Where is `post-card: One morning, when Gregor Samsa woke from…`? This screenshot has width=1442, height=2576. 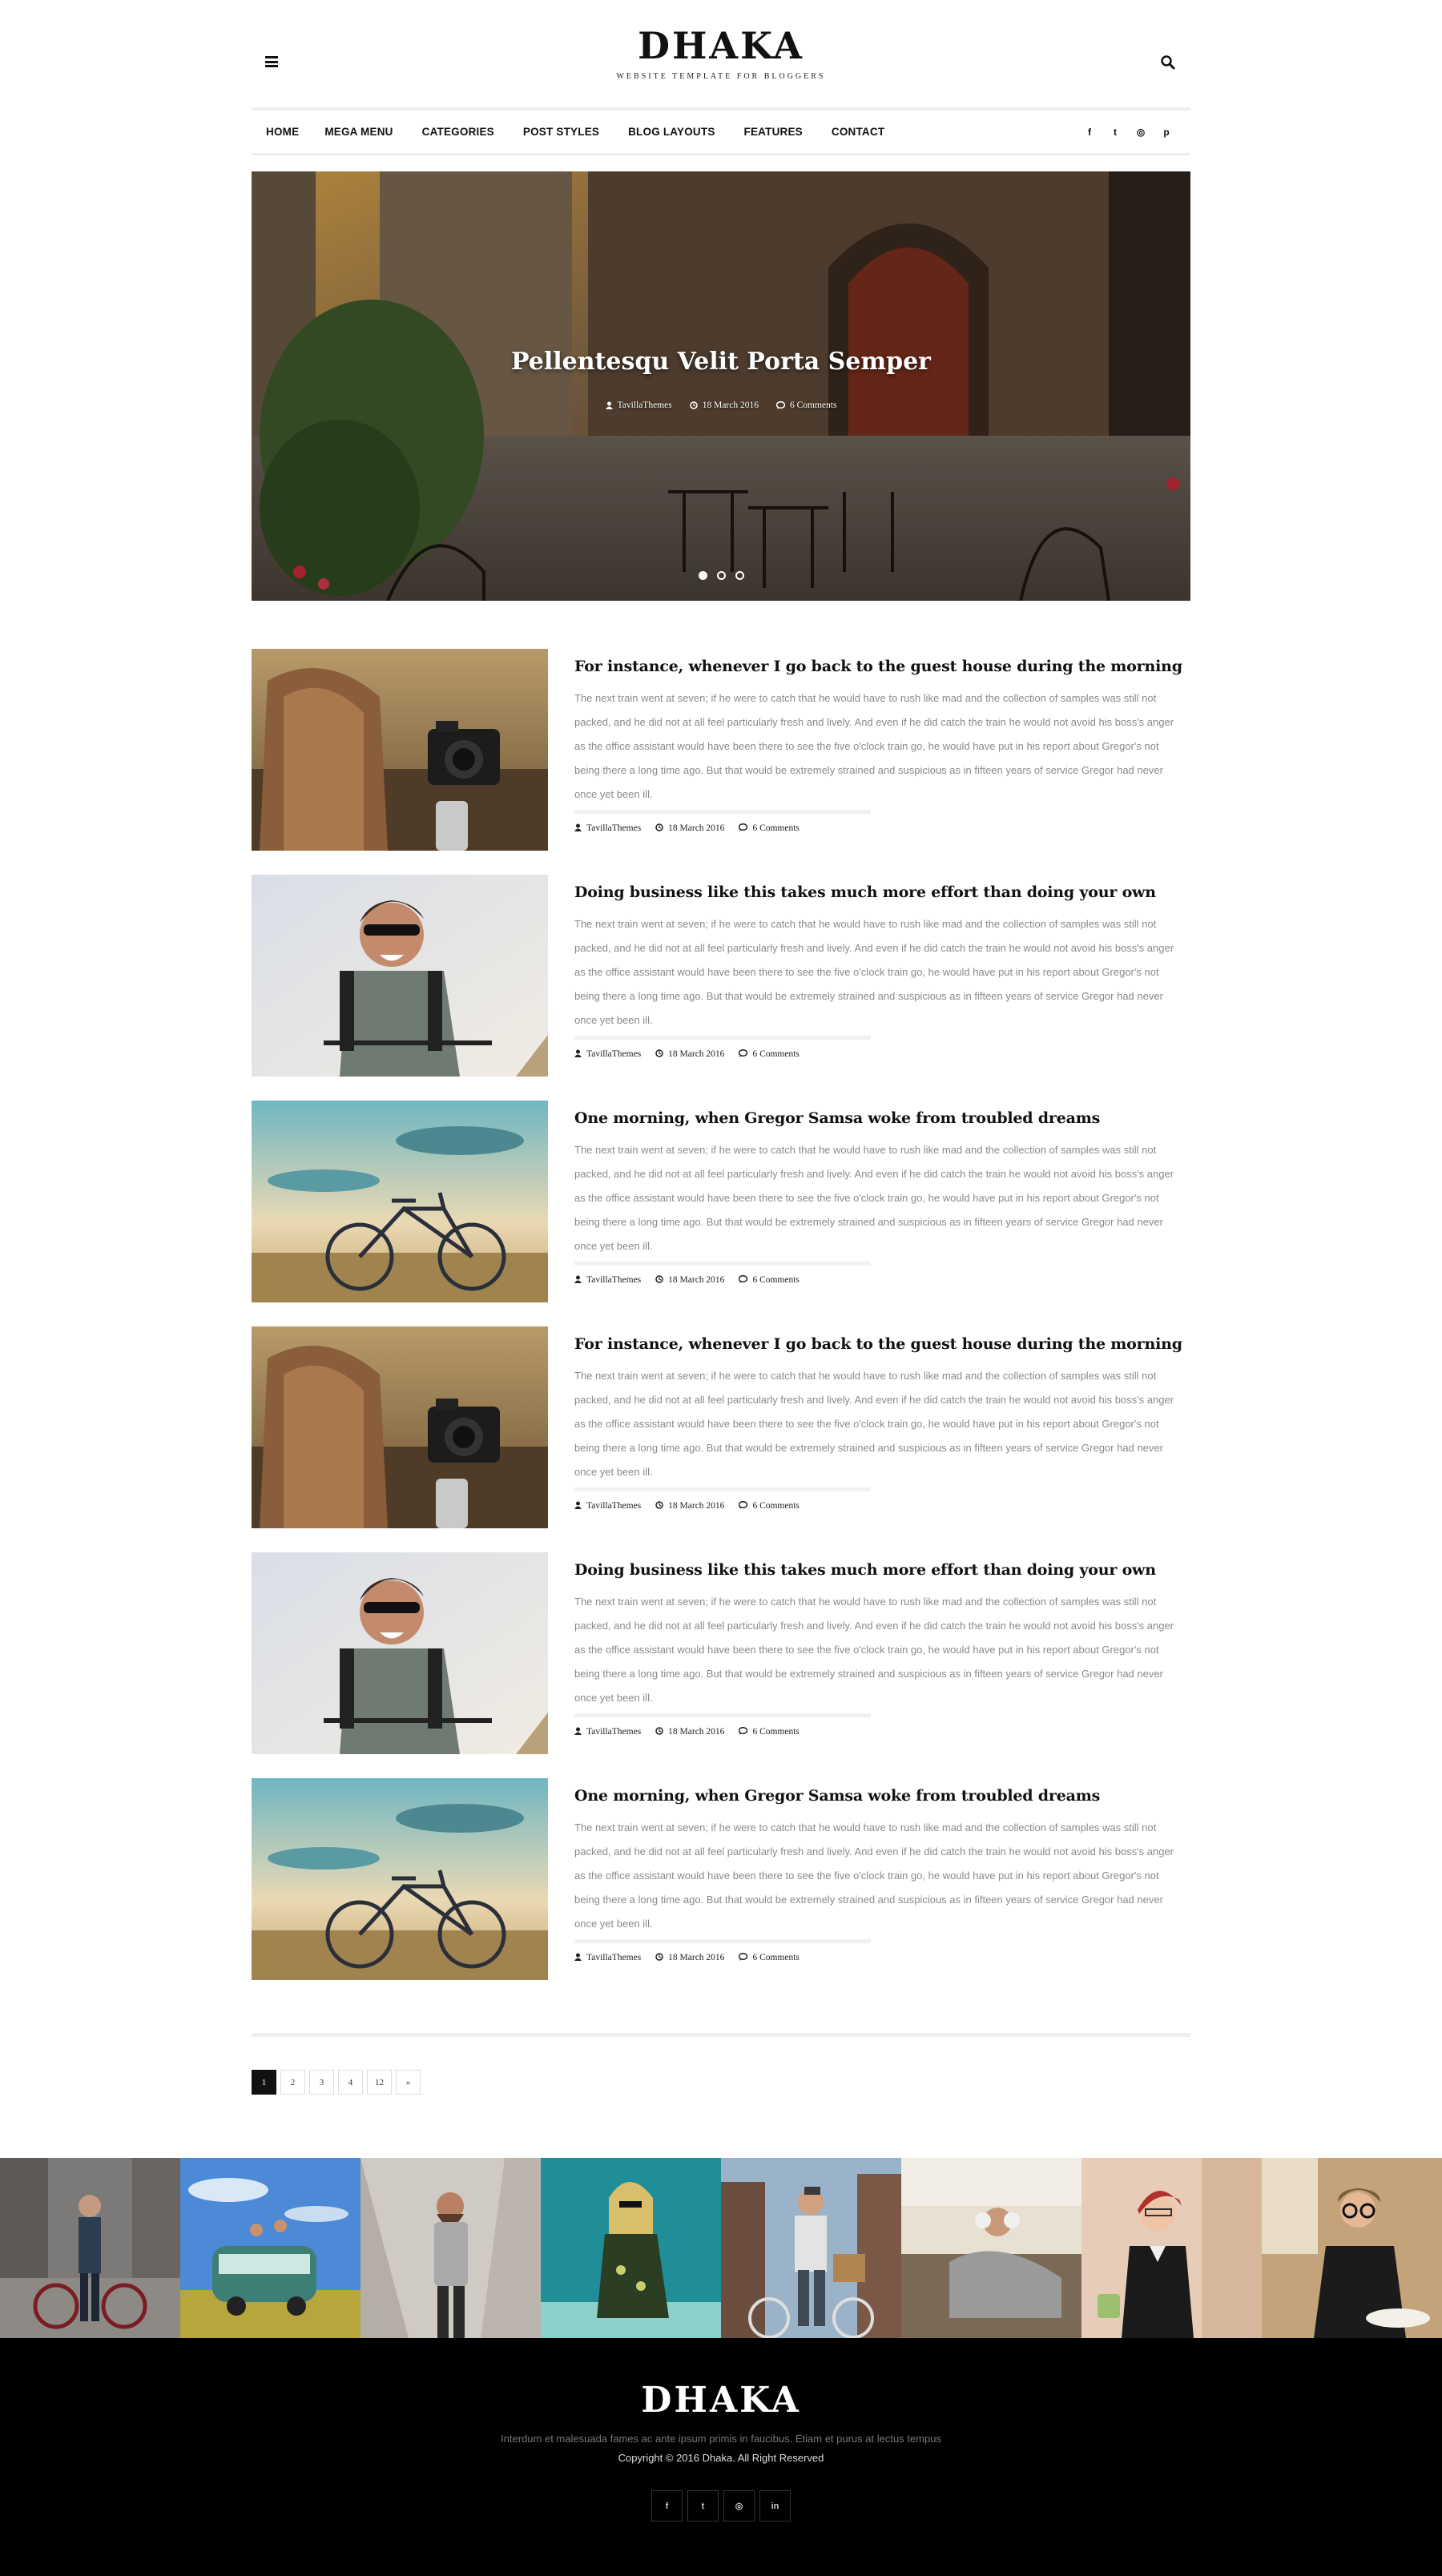
post-card: One morning, when Gregor Samsa woke from… is located at coordinates (721, 1879).